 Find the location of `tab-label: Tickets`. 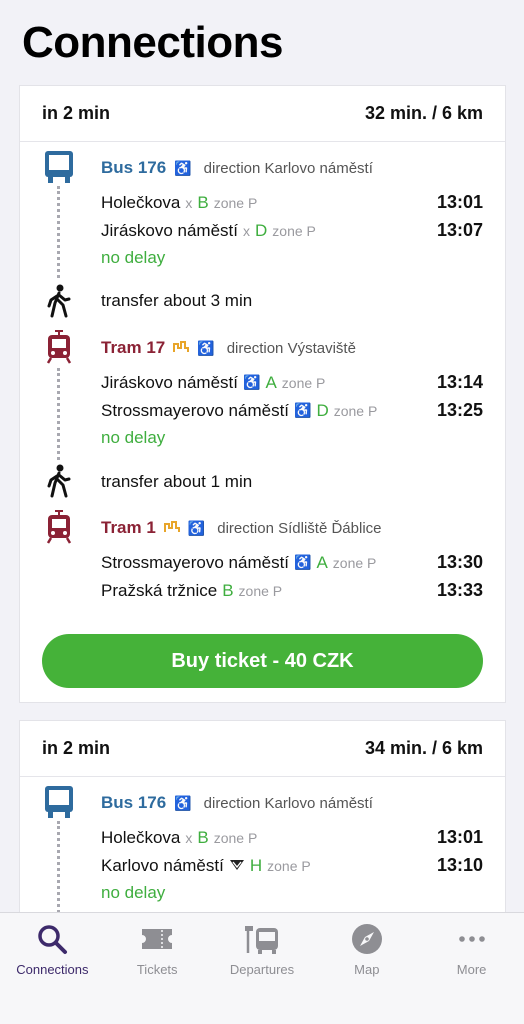

tab-label: Tickets is located at coordinates (157, 969).